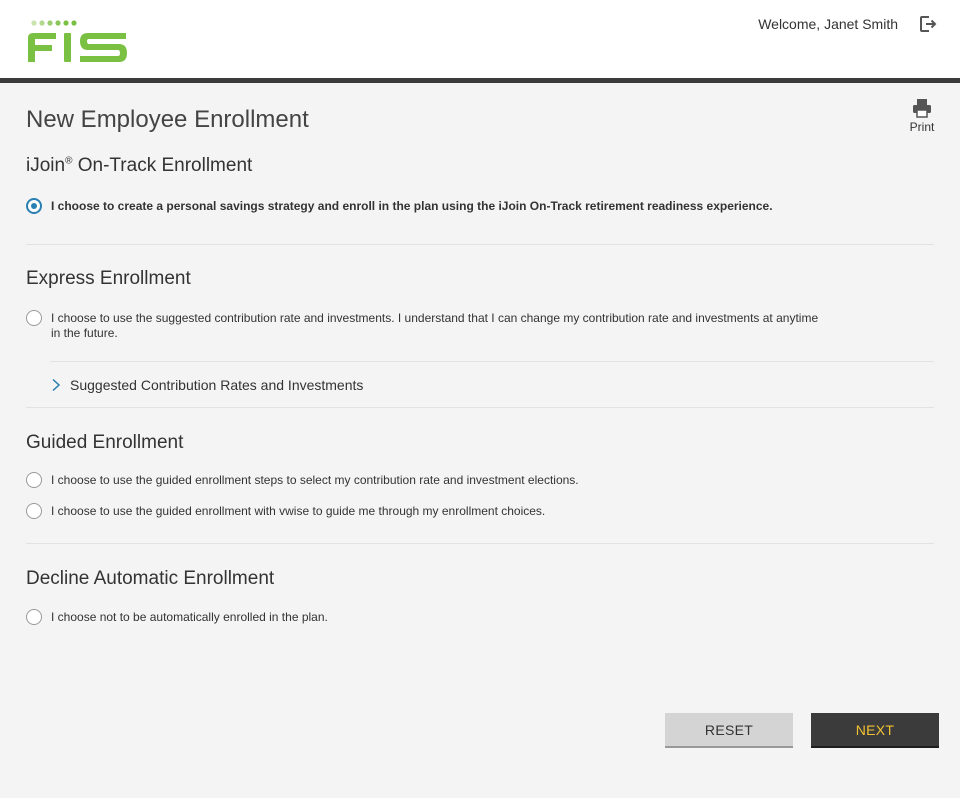 The width and height of the screenshot is (960, 798). I want to click on next-button: NEXT, so click(875, 730).